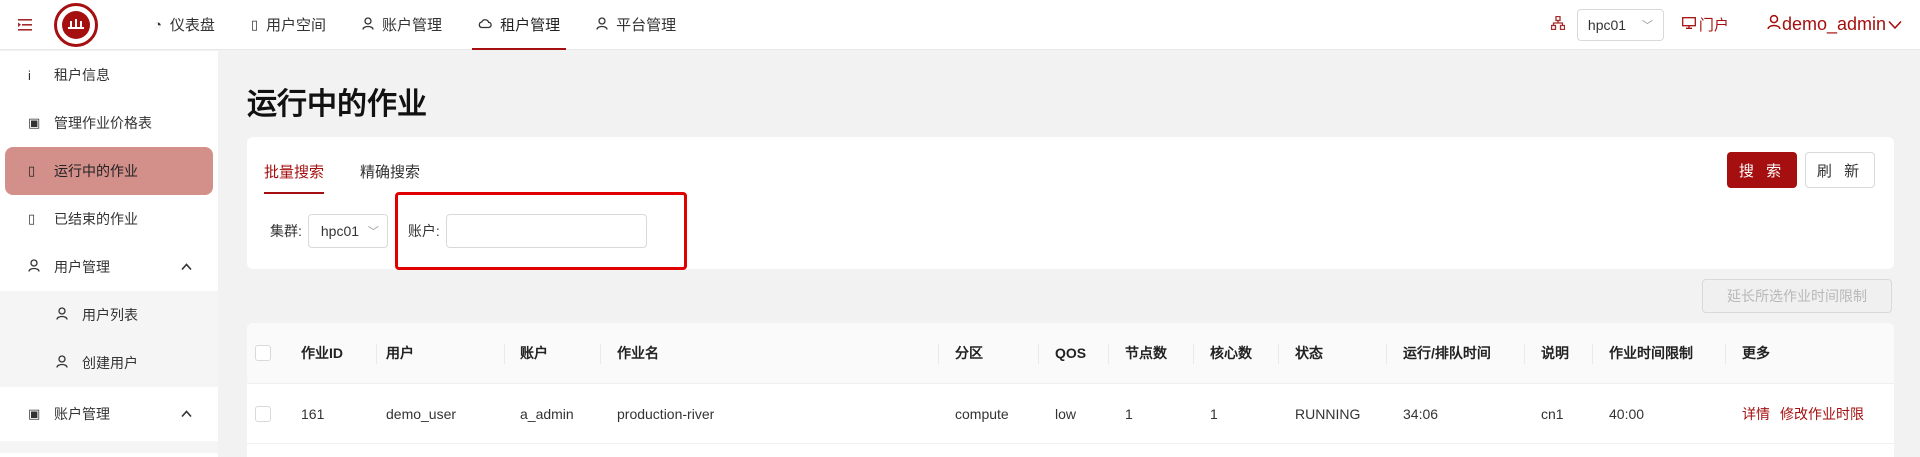  I want to click on column-header: QOS, so click(1073, 353).